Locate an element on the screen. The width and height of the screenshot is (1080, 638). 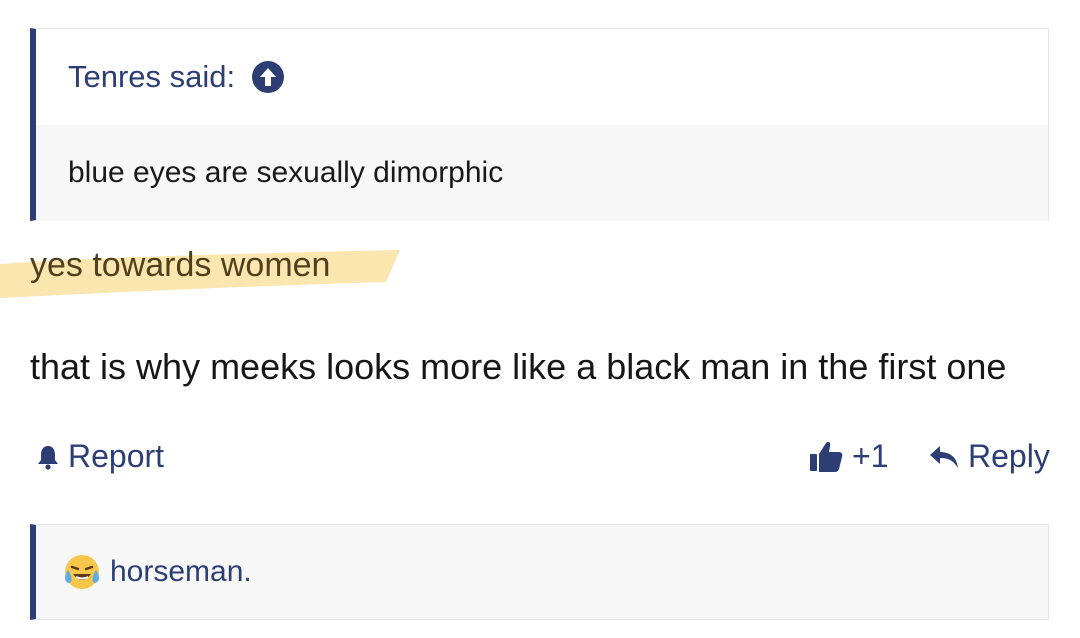
report-label: Report is located at coordinates (116, 456).